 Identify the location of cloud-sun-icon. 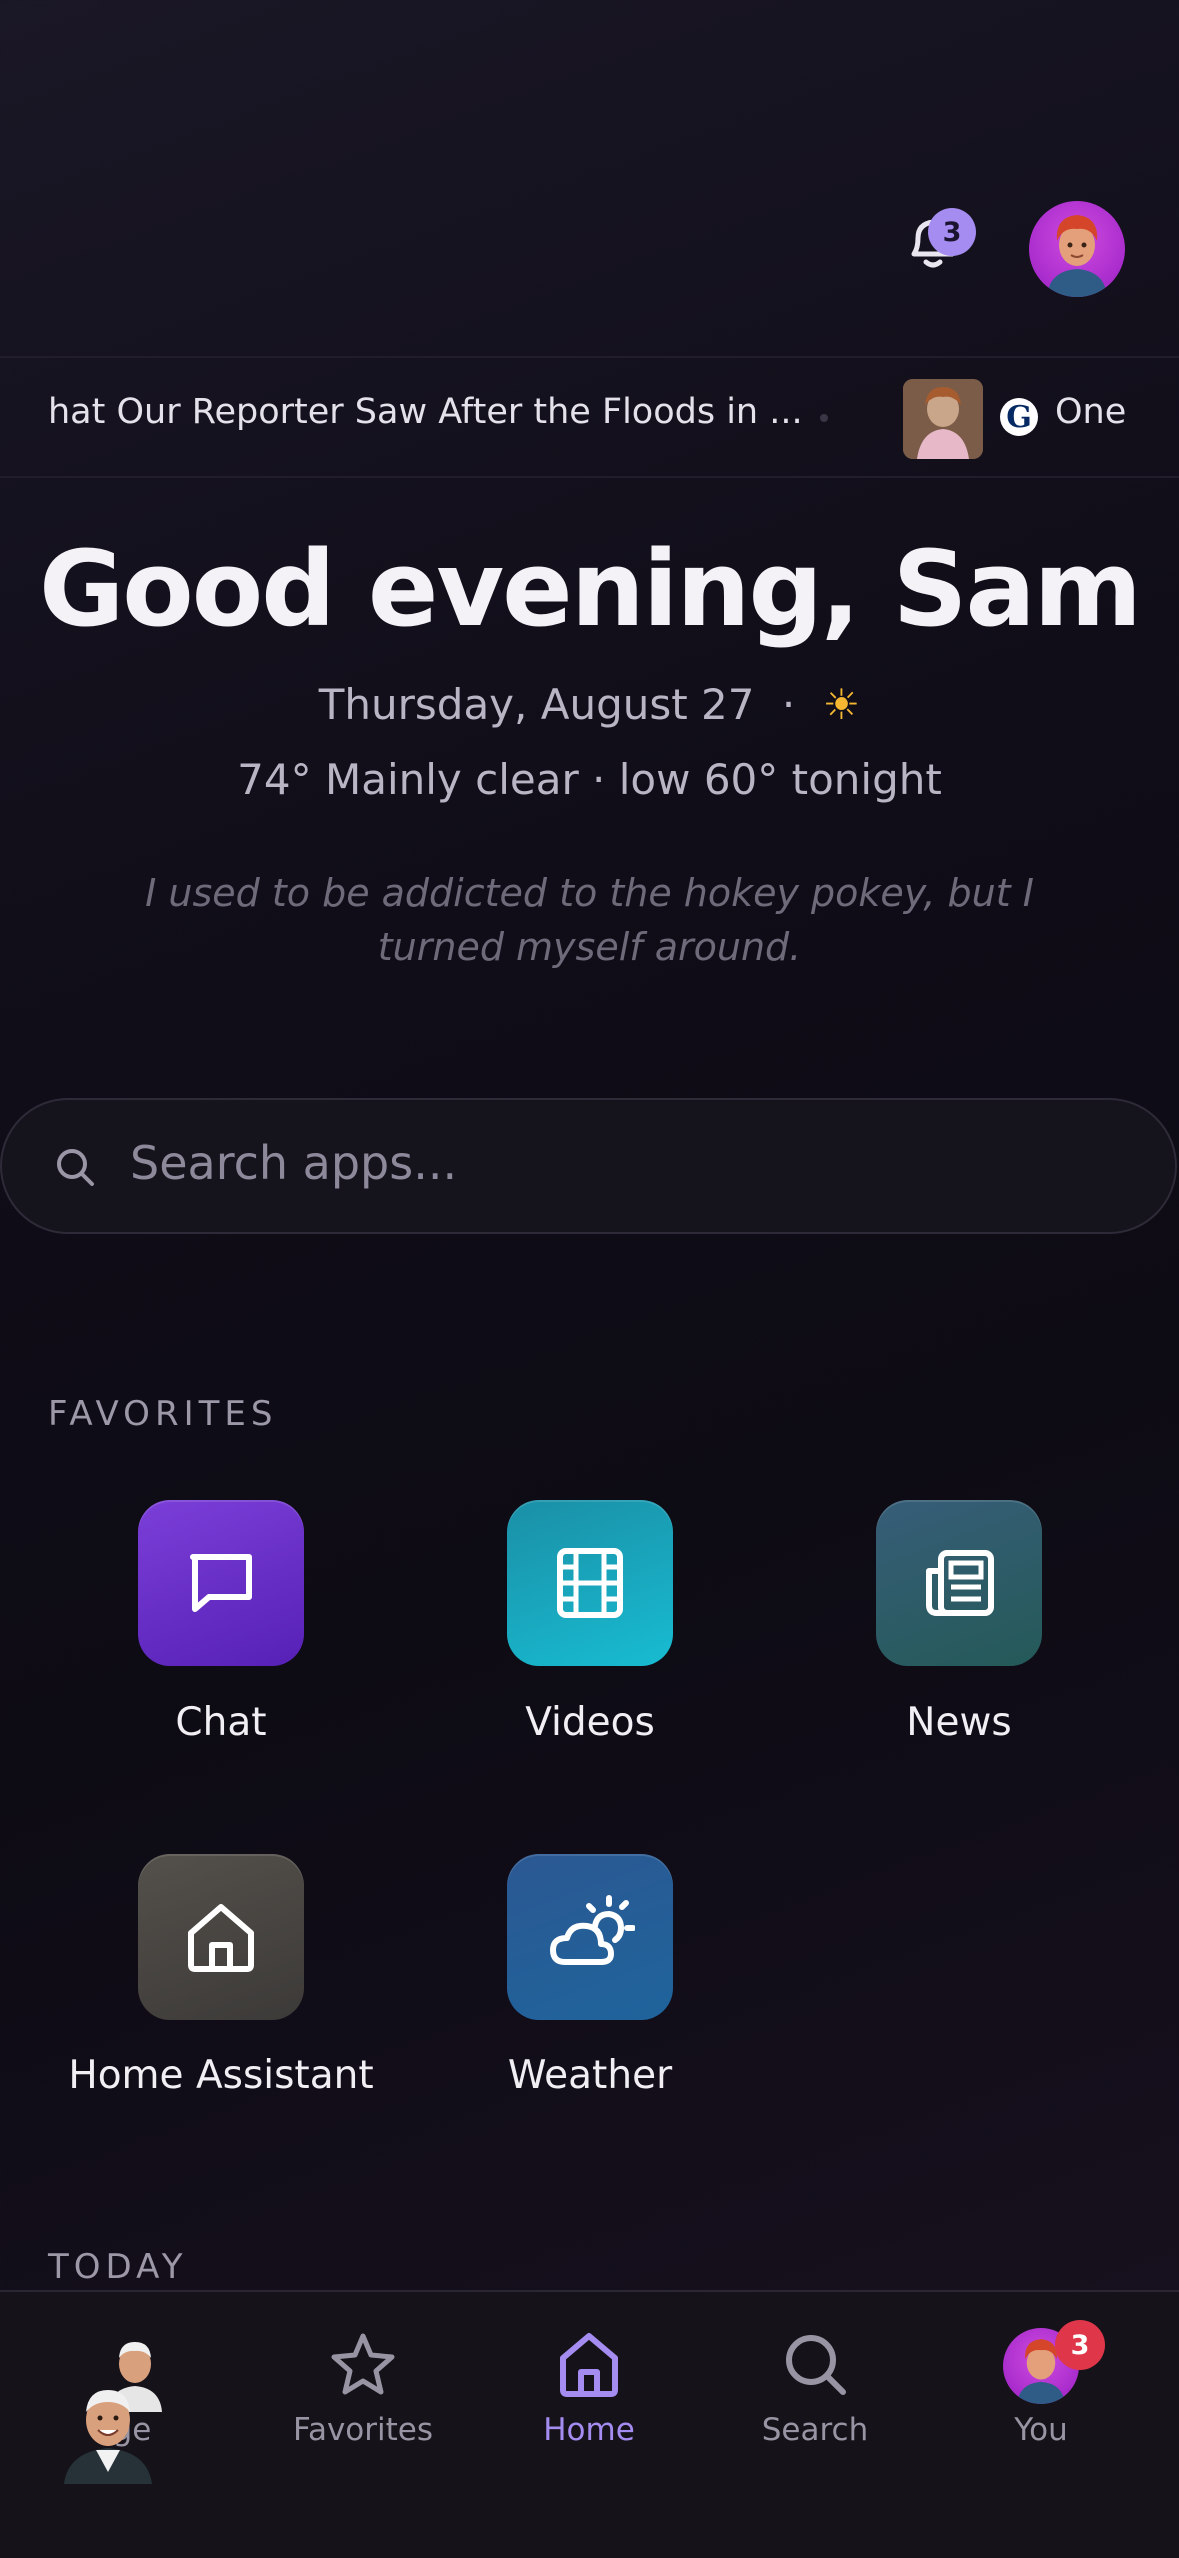
(592, 1930).